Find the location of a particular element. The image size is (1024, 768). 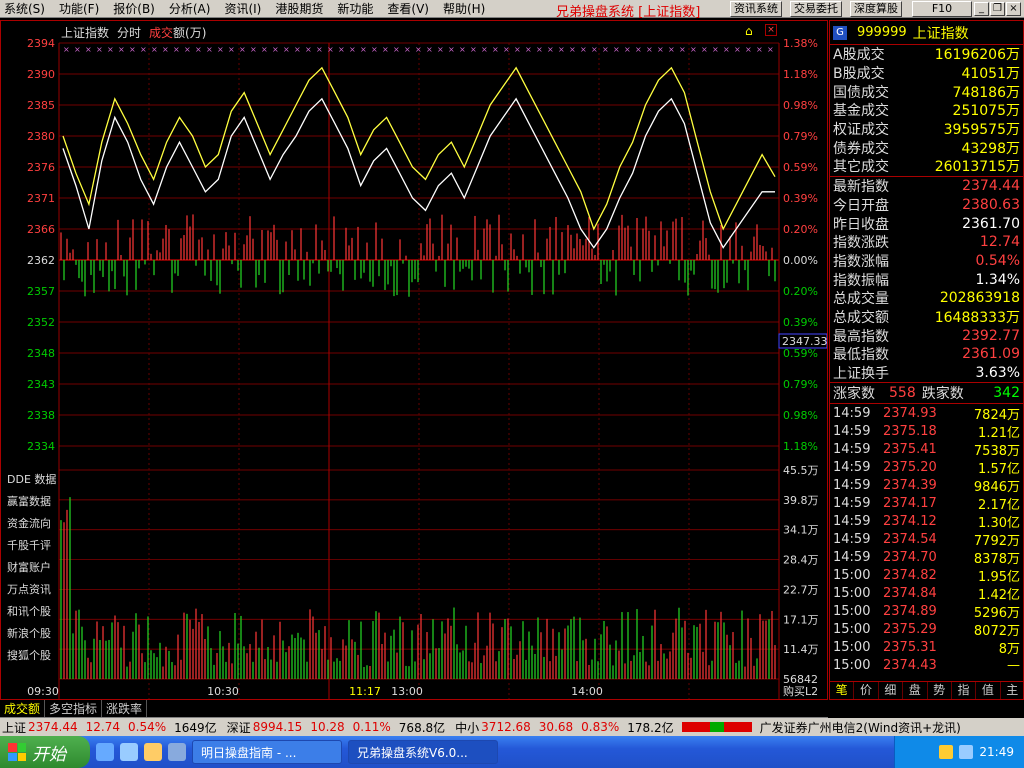

f10-button: F10 is located at coordinates (942, 9).